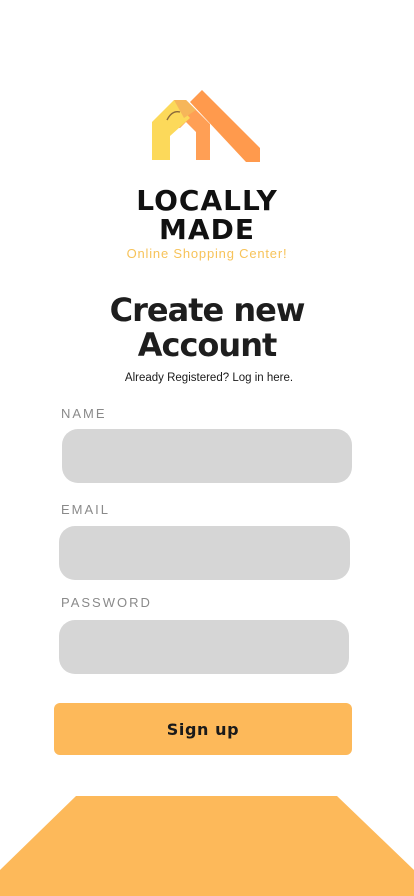 Image resolution: width=414 pixels, height=896 pixels. What do you see at coordinates (203, 729) in the screenshot?
I see `signup-button: Sign up` at bounding box center [203, 729].